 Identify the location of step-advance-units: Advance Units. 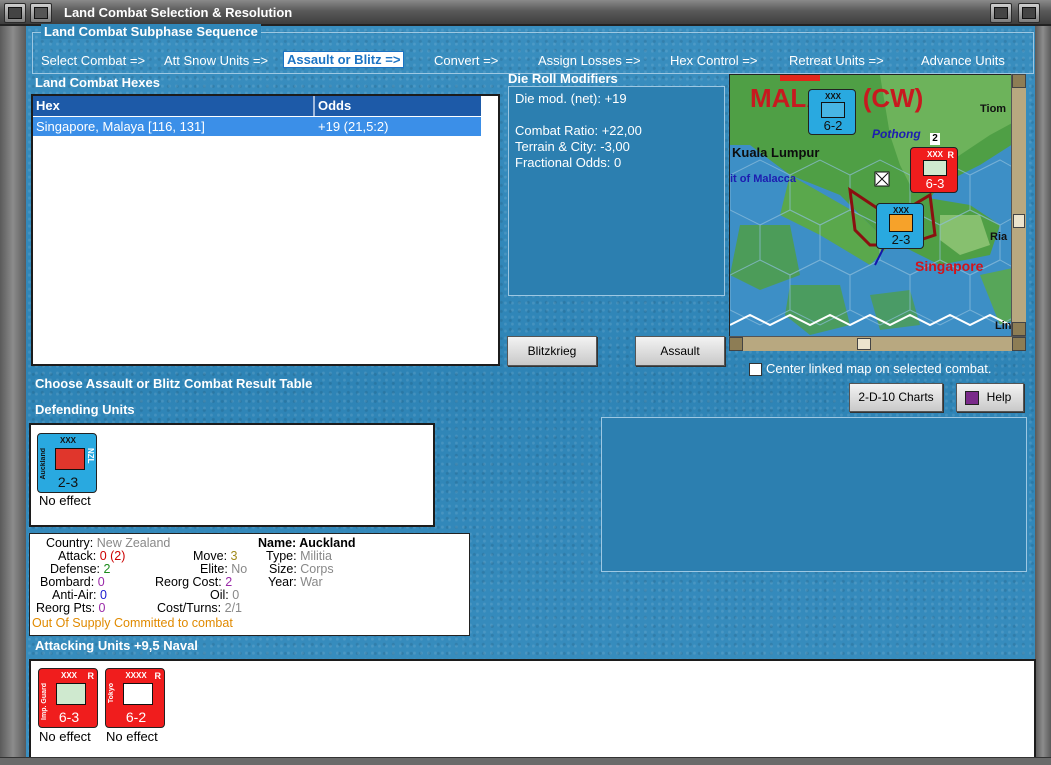
(963, 60).